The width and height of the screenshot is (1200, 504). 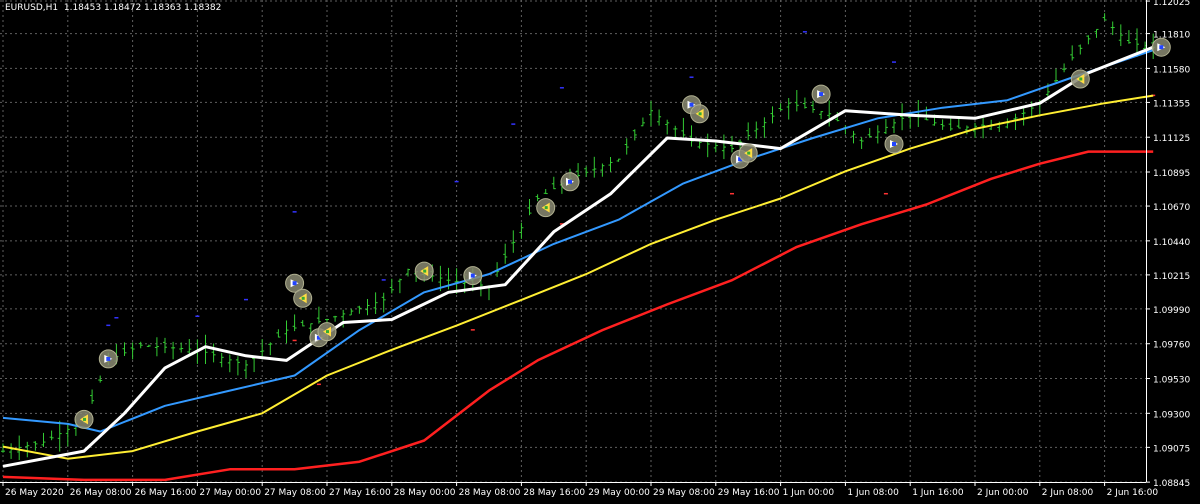 What do you see at coordinates (203, 8) in the screenshot?
I see `close-price: 1.18382` at bounding box center [203, 8].